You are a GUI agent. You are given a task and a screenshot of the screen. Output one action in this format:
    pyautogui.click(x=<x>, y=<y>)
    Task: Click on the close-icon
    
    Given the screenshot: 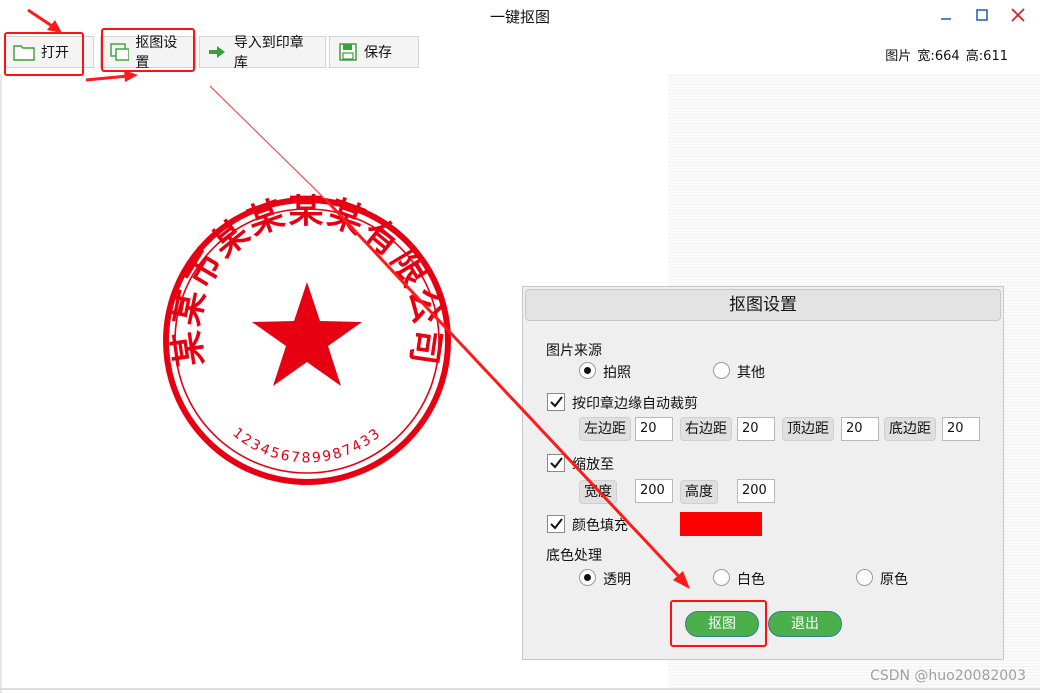 What is the action you would take?
    pyautogui.click(x=1018, y=15)
    